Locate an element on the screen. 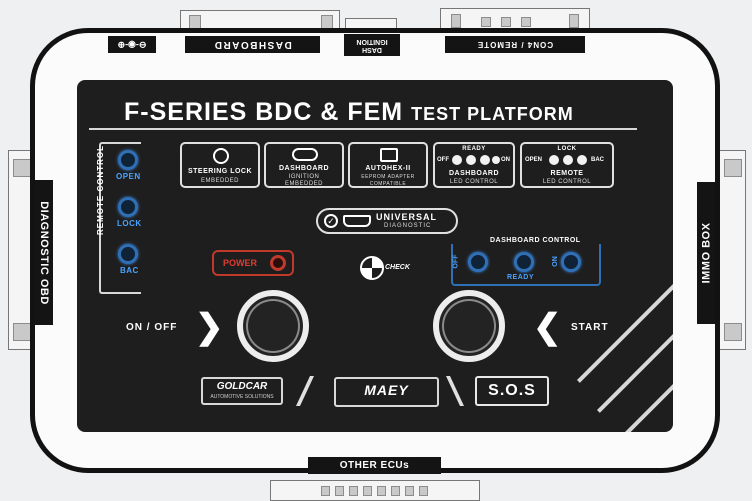  adapter-icon is located at coordinates (389, 155).